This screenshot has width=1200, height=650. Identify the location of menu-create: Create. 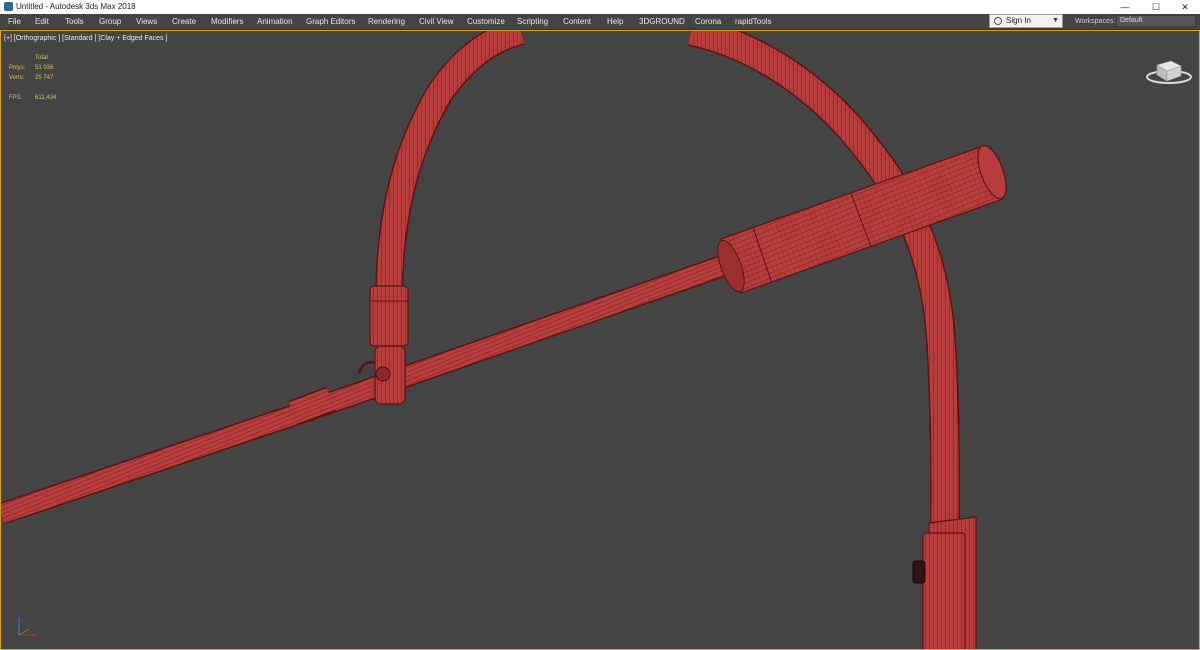
(184, 21).